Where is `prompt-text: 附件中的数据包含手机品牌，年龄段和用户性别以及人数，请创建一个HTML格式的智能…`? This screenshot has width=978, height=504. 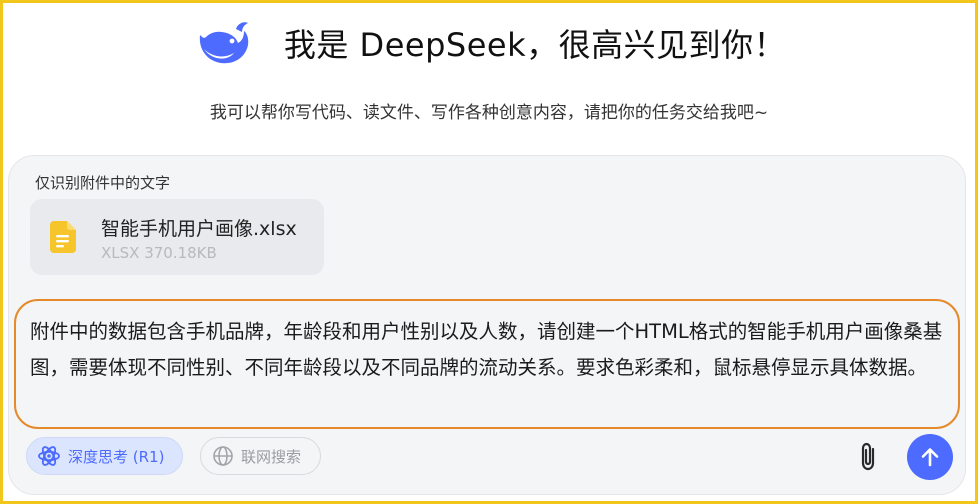 prompt-text: 附件中的数据包含手机品牌，年龄段和用户性别以及人数，请创建一个HTML格式的智能… is located at coordinates (489, 350).